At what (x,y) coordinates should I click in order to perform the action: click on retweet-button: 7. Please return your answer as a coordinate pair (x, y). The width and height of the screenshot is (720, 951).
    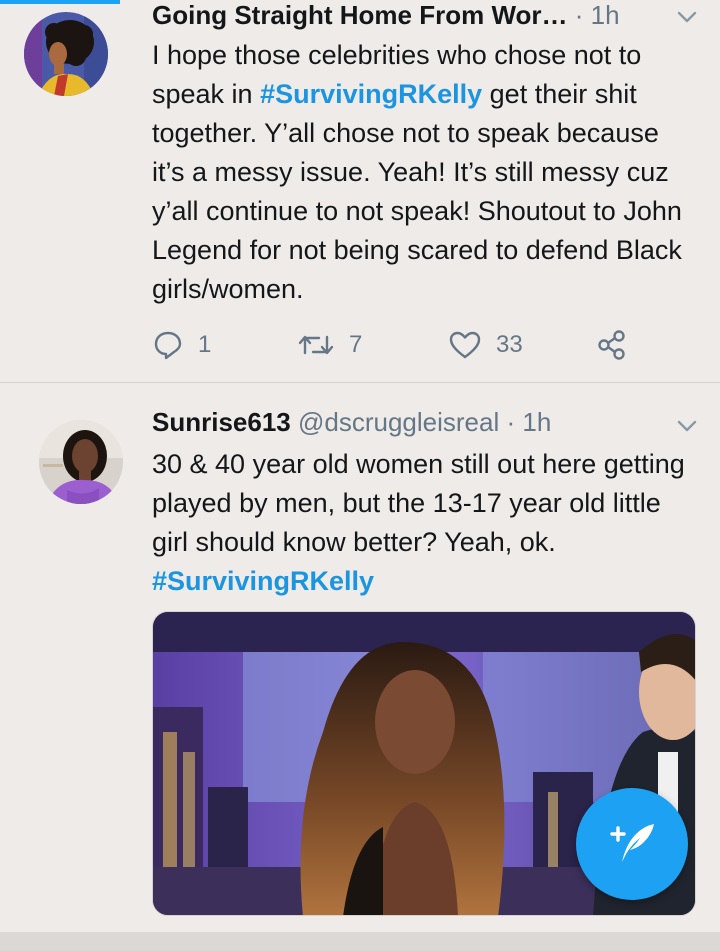
    Looking at the image, I should click on (329, 345).